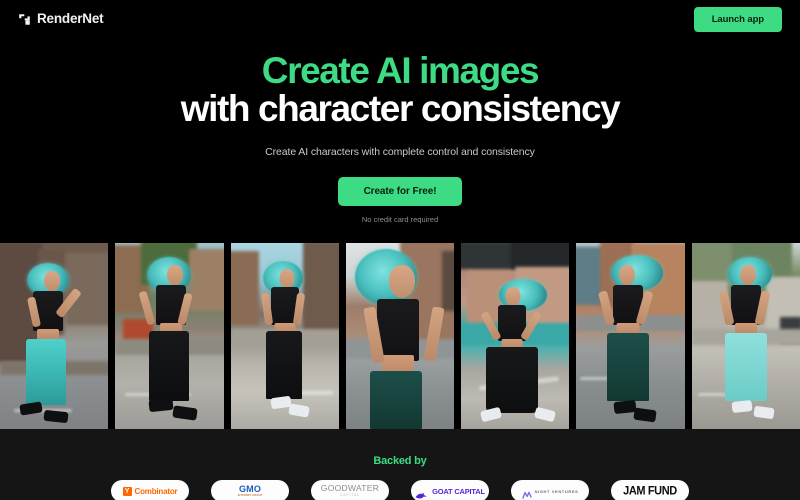  What do you see at coordinates (422, 493) in the screenshot?
I see `goat-icon` at bounding box center [422, 493].